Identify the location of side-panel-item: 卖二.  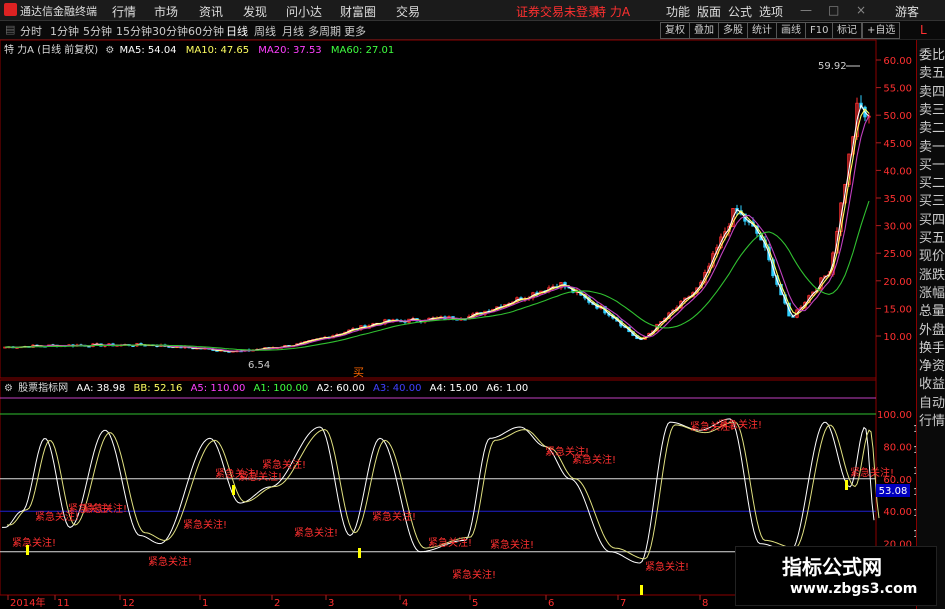
(932, 126).